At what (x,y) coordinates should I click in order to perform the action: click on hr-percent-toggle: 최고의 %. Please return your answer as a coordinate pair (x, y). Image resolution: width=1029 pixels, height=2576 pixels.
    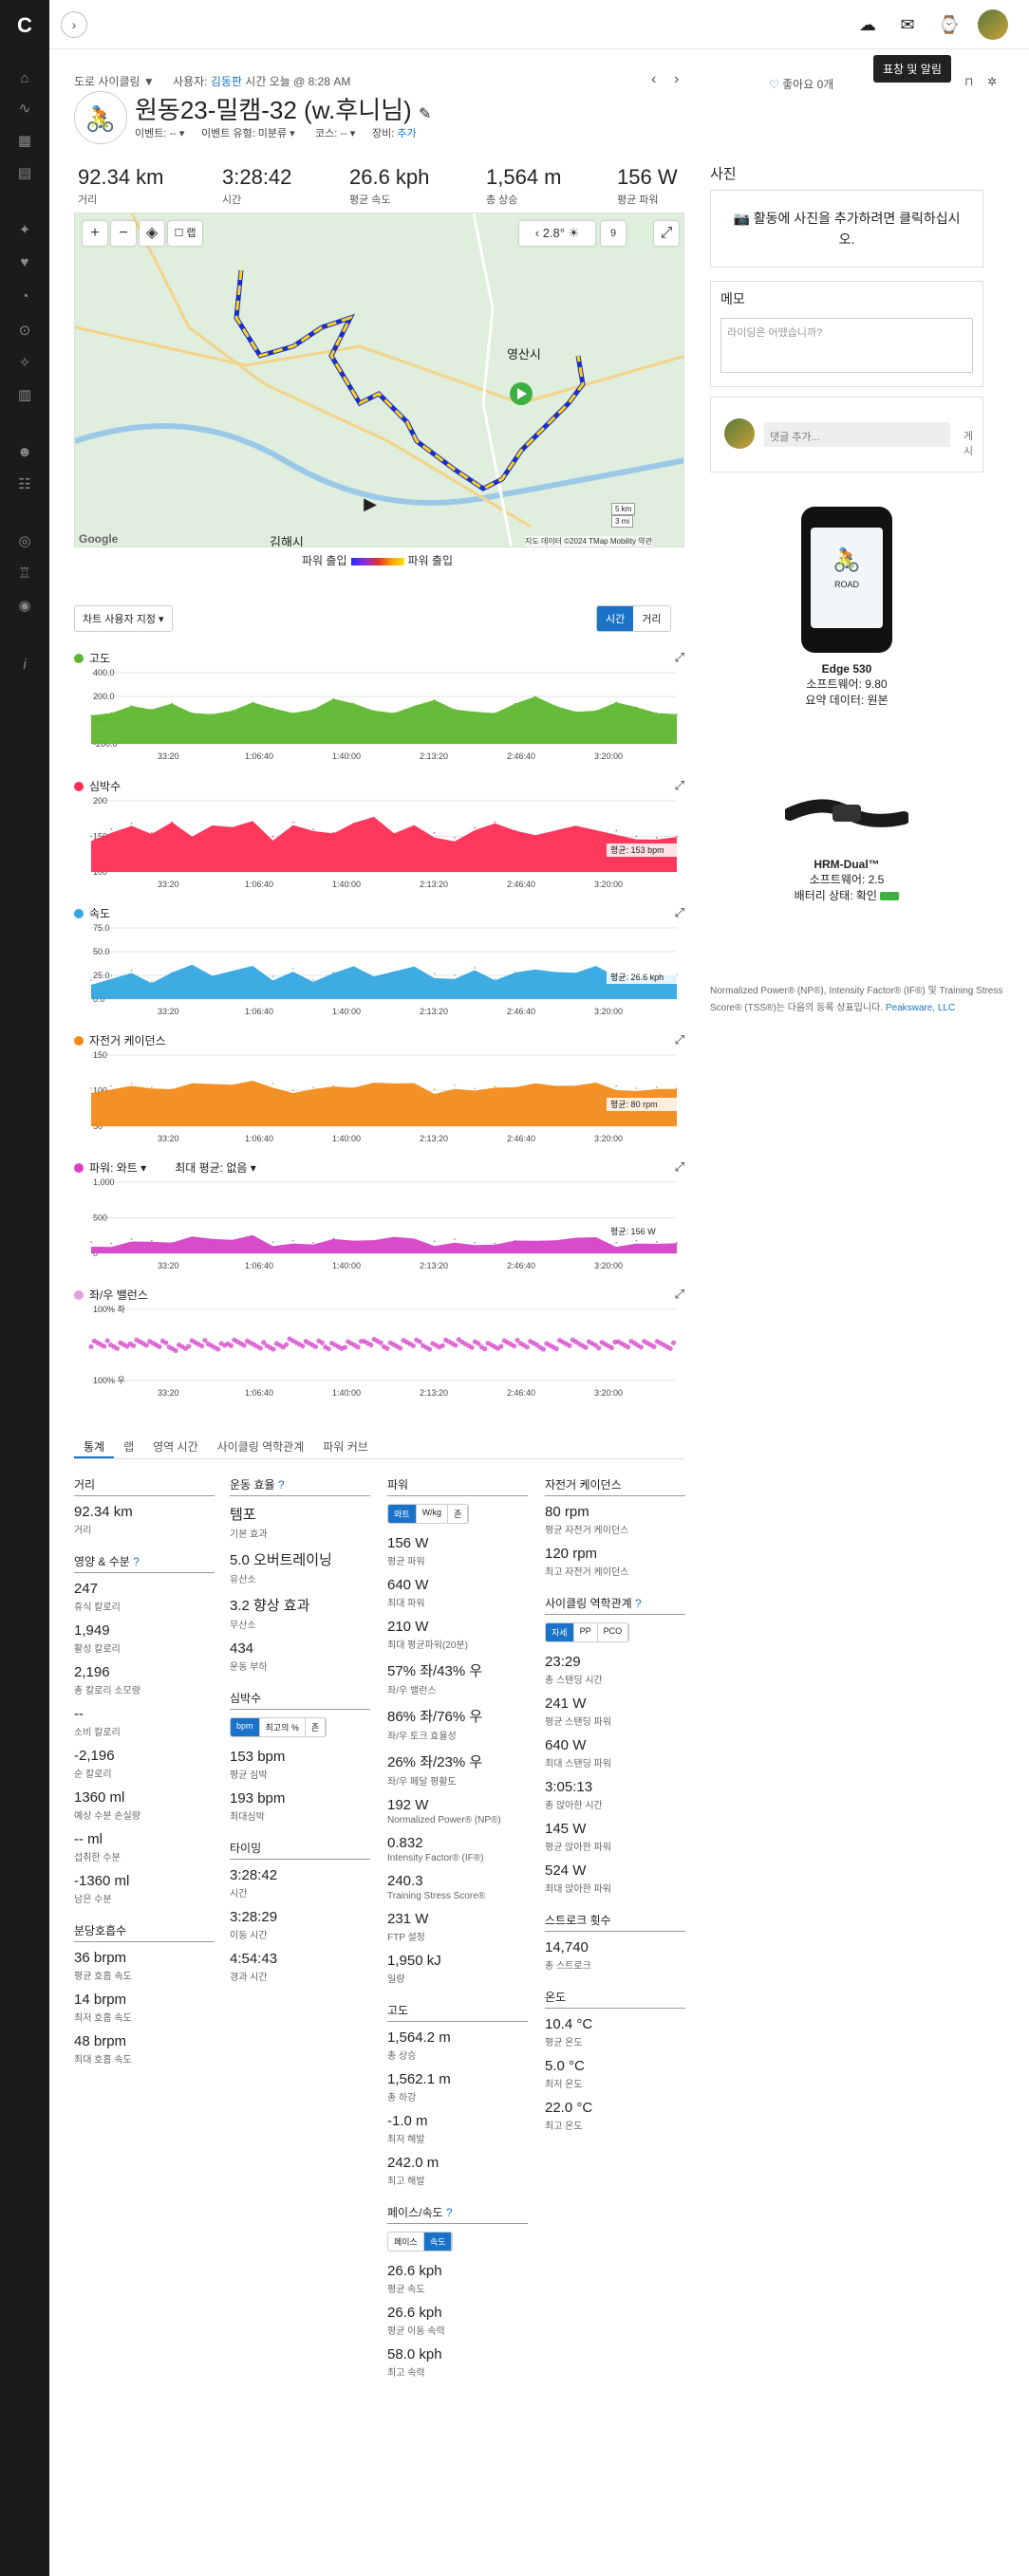
    Looking at the image, I should click on (283, 1727).